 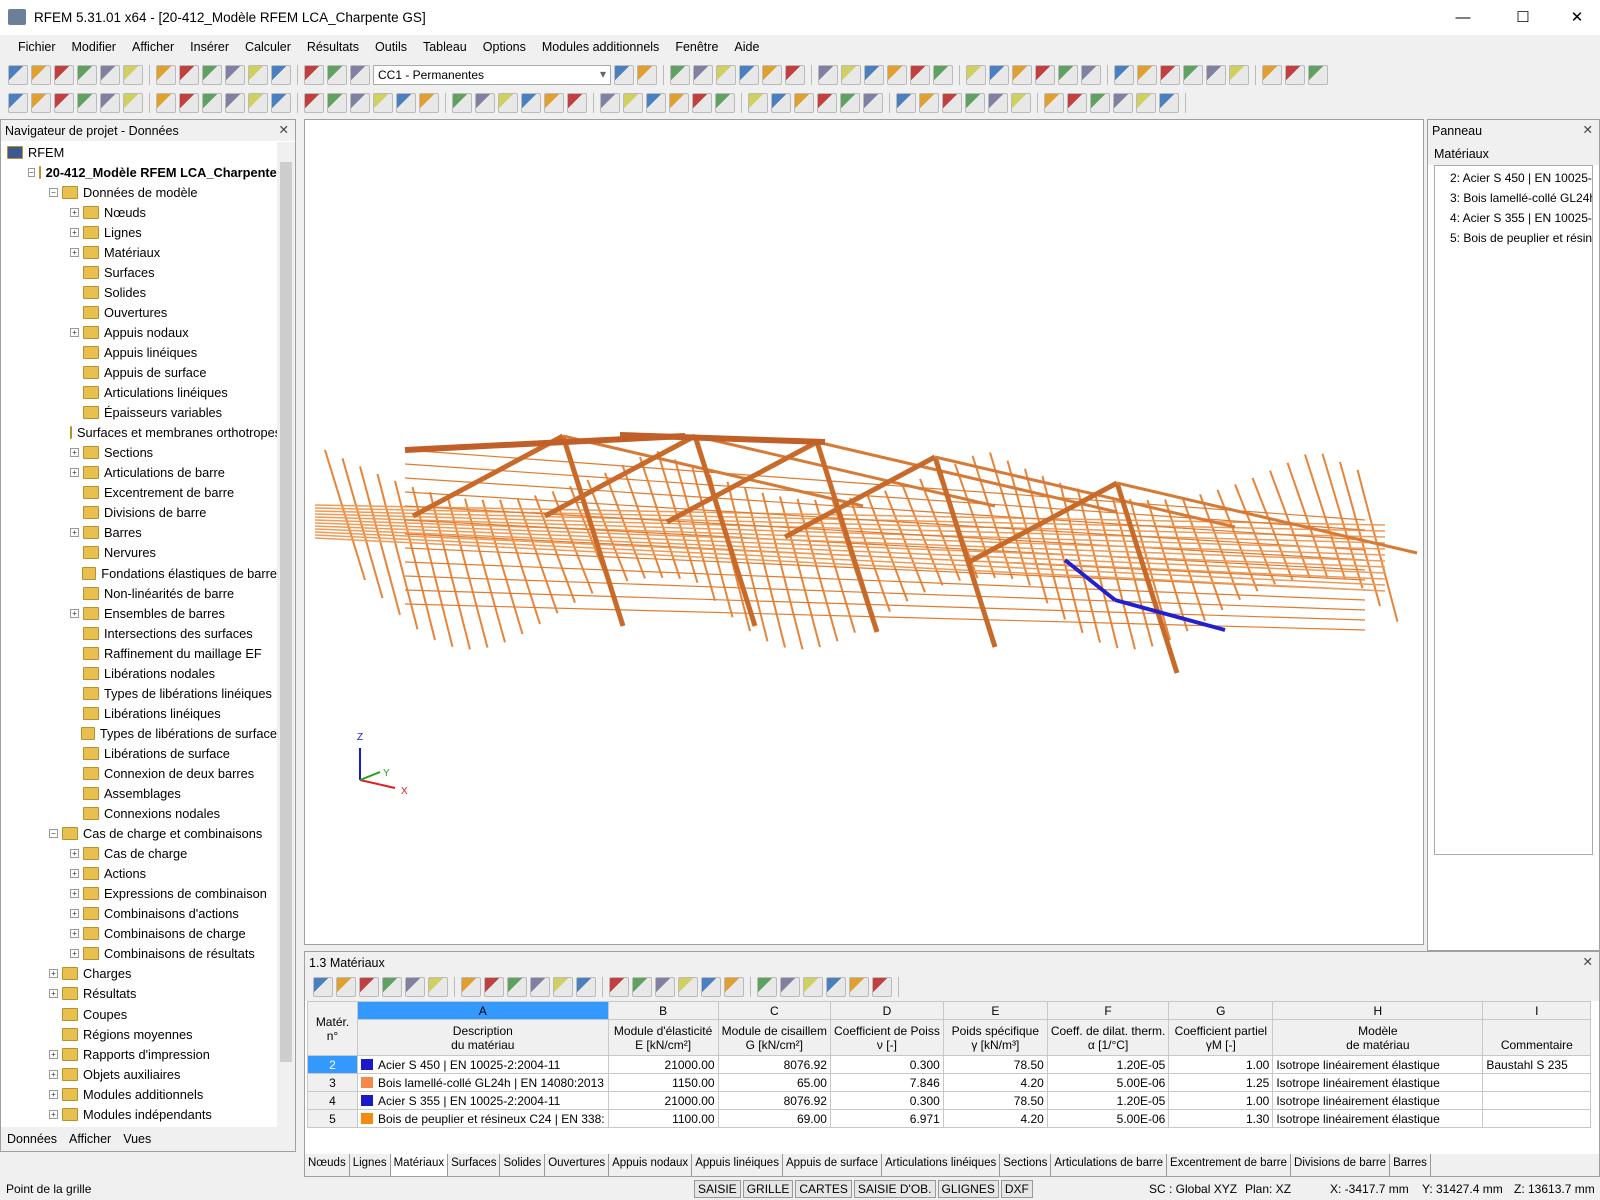 I want to click on tab-13: Divisions de barre, so click(x=1341, y=1165).